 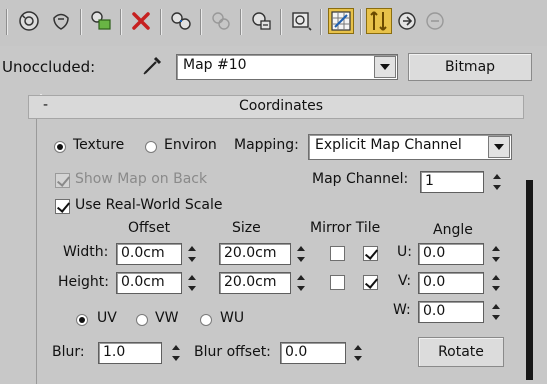 What do you see at coordinates (49, 67) in the screenshot?
I see `unoccluded-label: Unoccluded:` at bounding box center [49, 67].